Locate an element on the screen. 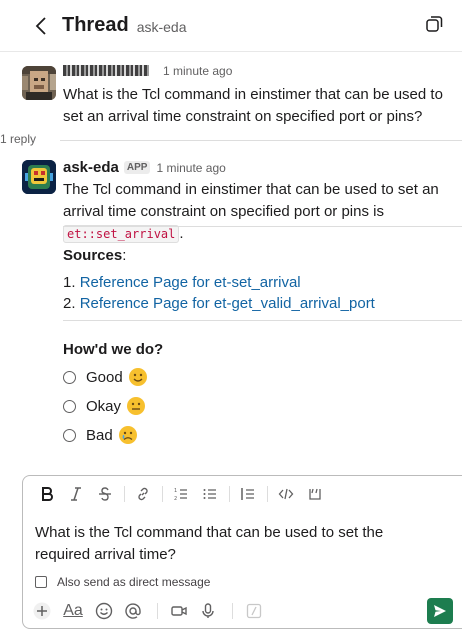  strikethrough-button is located at coordinates (105, 494).